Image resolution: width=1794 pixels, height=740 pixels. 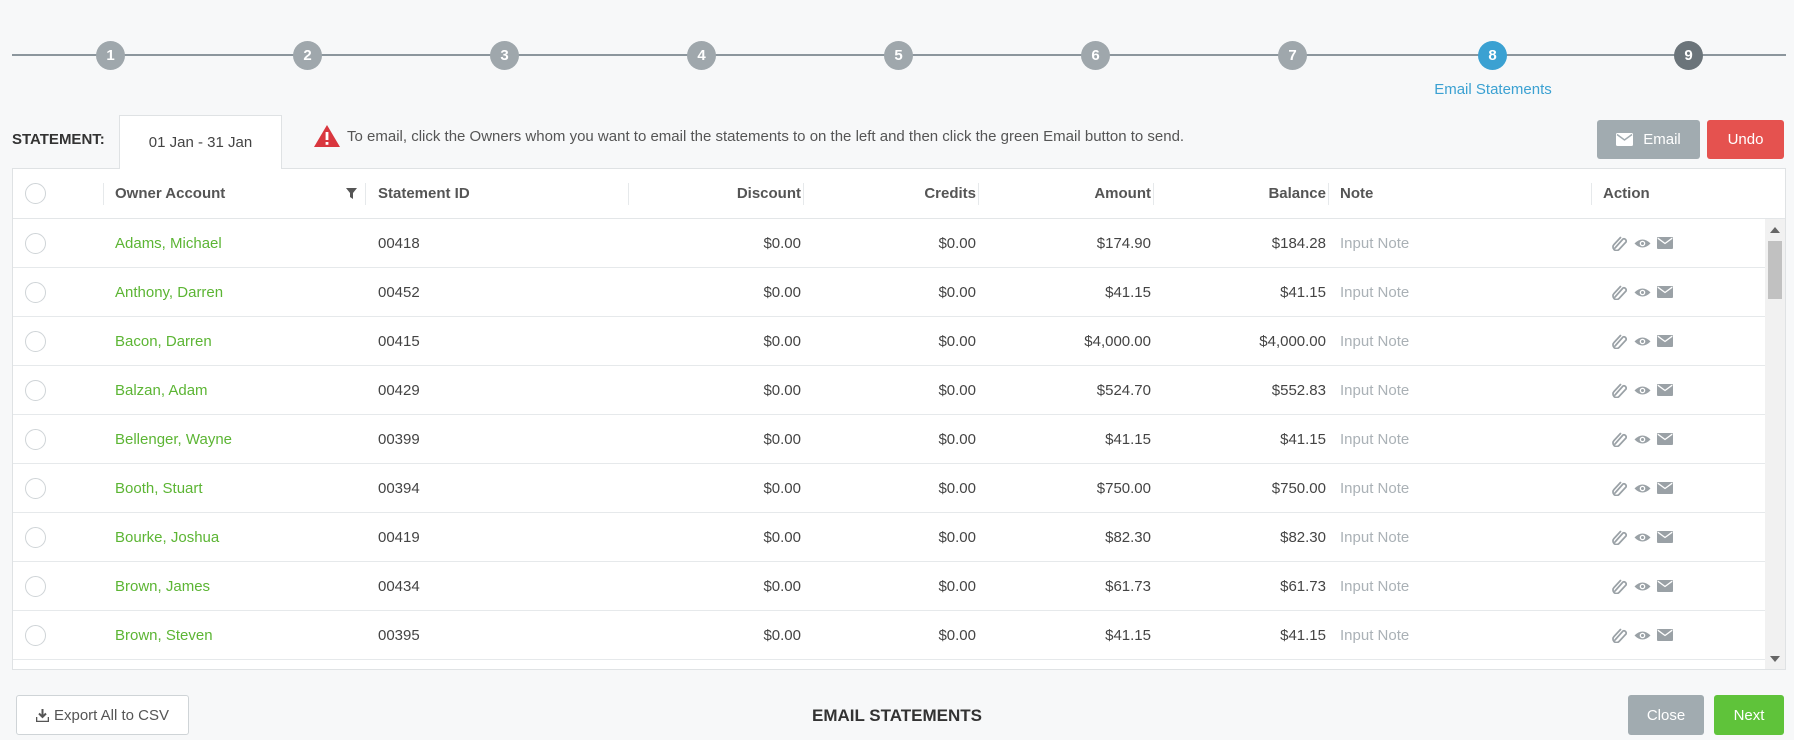 I want to click on row-select-cell, so click(x=35, y=586).